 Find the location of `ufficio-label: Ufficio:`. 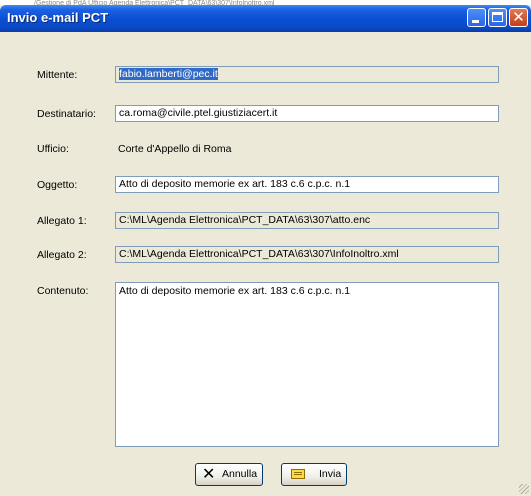

ufficio-label: Ufficio: is located at coordinates (53, 149).